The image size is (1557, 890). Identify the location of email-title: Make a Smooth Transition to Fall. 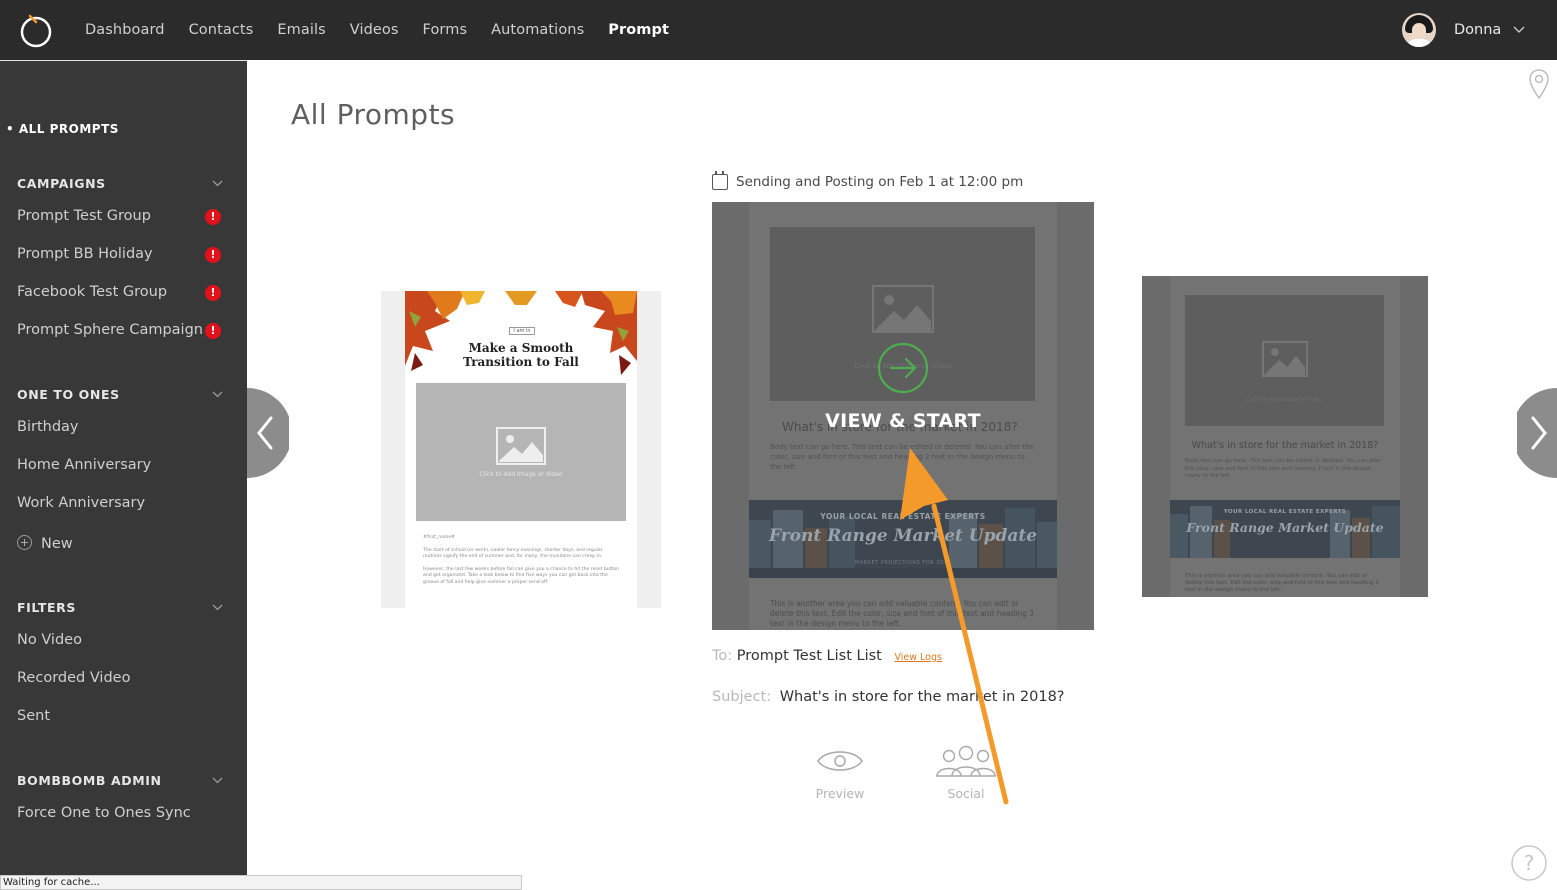
(521, 355).